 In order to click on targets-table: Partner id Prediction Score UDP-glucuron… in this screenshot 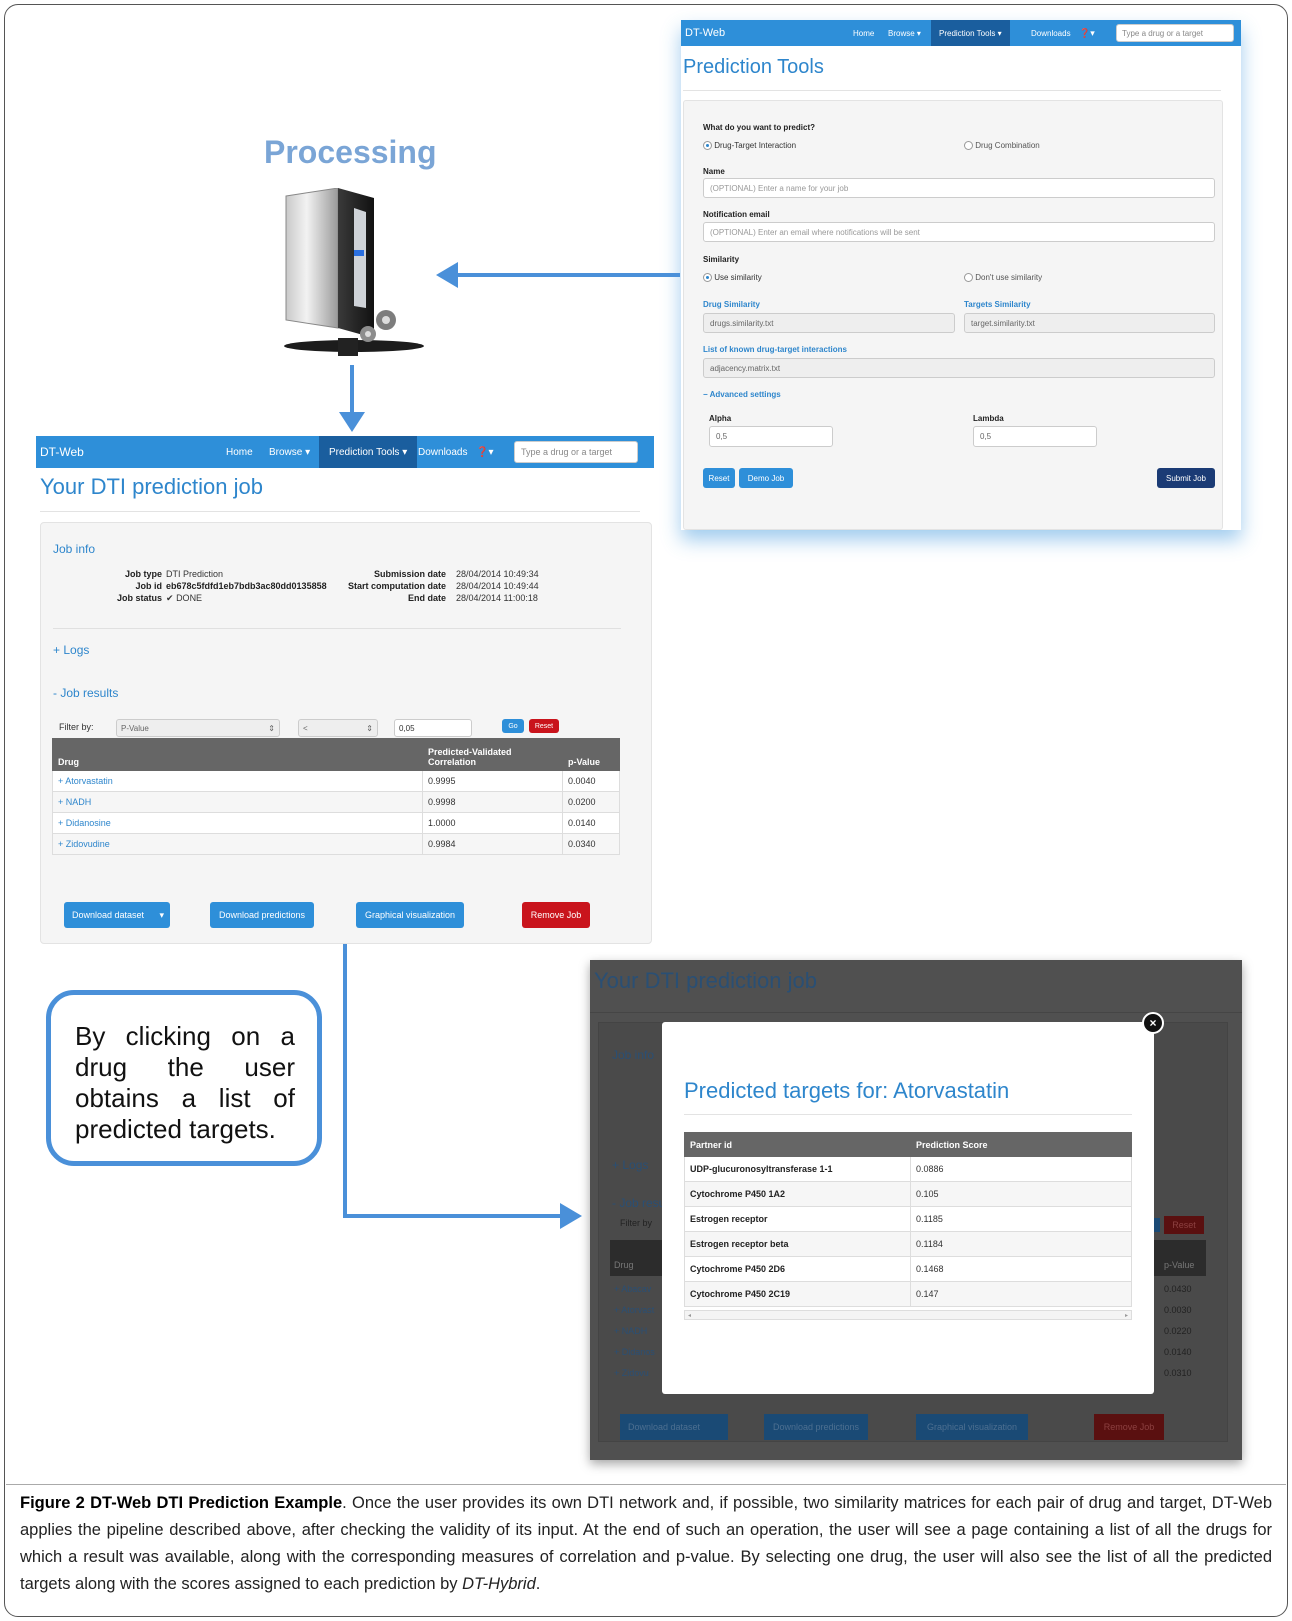, I will do `click(908, 1219)`.